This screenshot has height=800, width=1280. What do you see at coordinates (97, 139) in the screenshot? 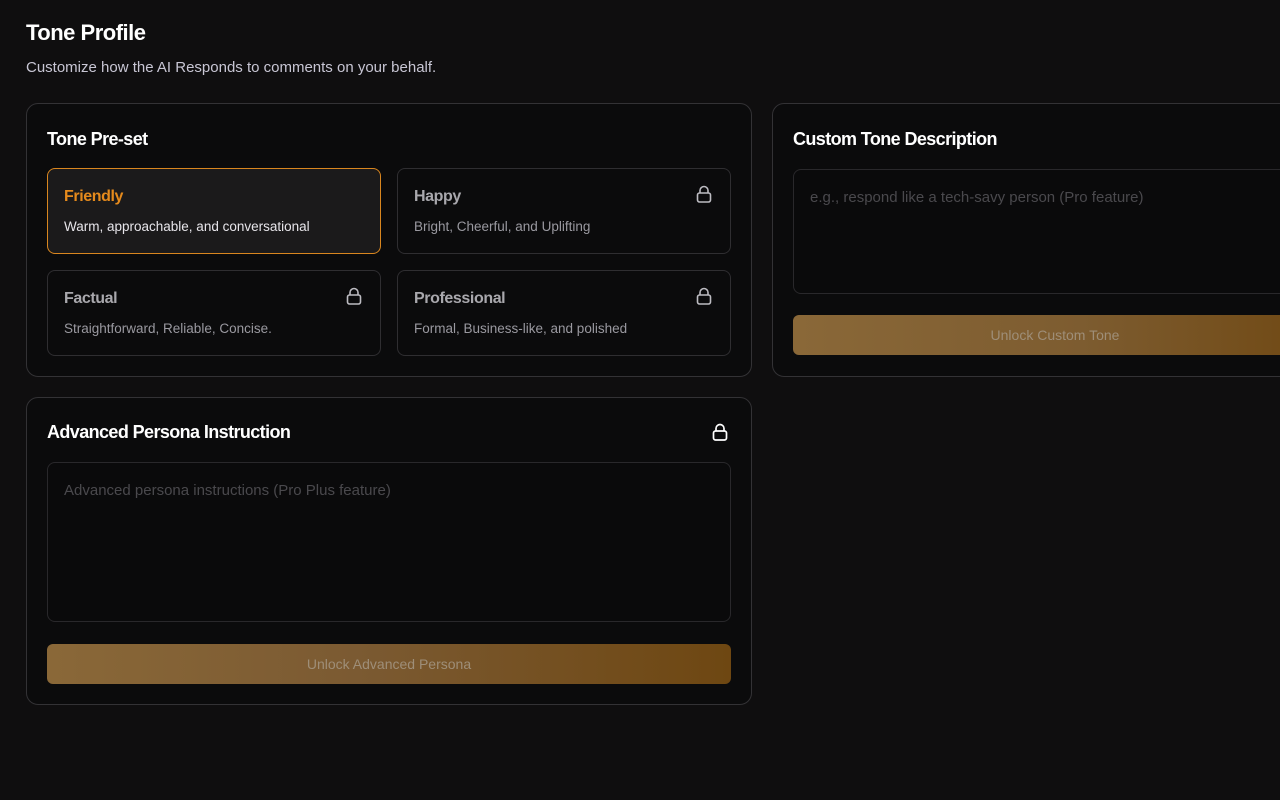
I see `tone-preset-title: Tone Pre-set` at bounding box center [97, 139].